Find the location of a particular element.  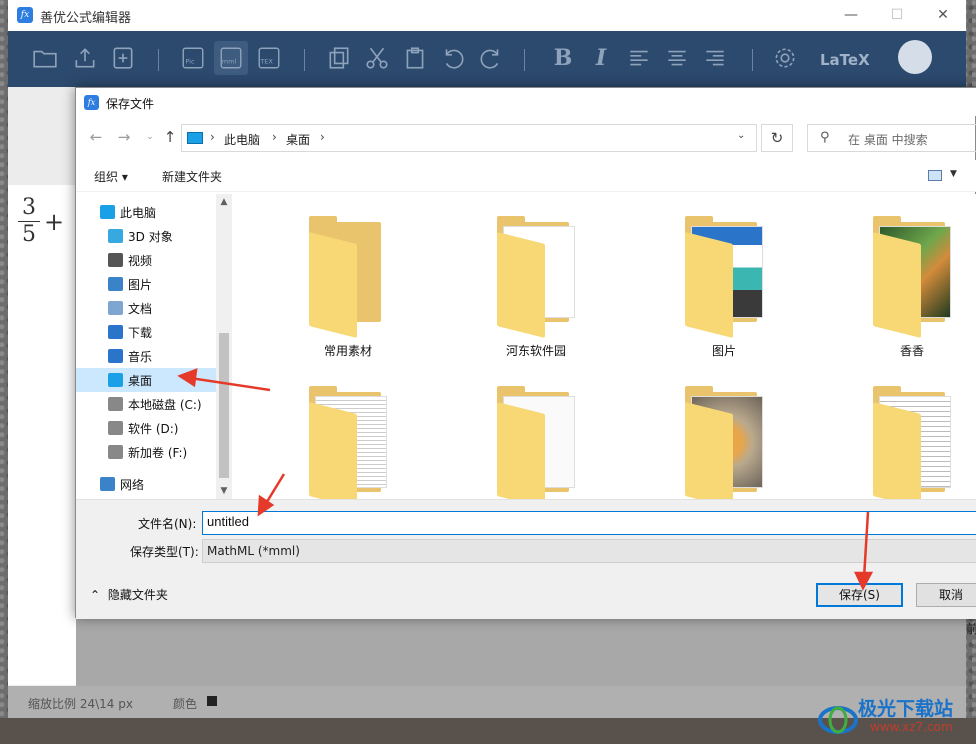

copy-icon is located at coordinates (339, 58).